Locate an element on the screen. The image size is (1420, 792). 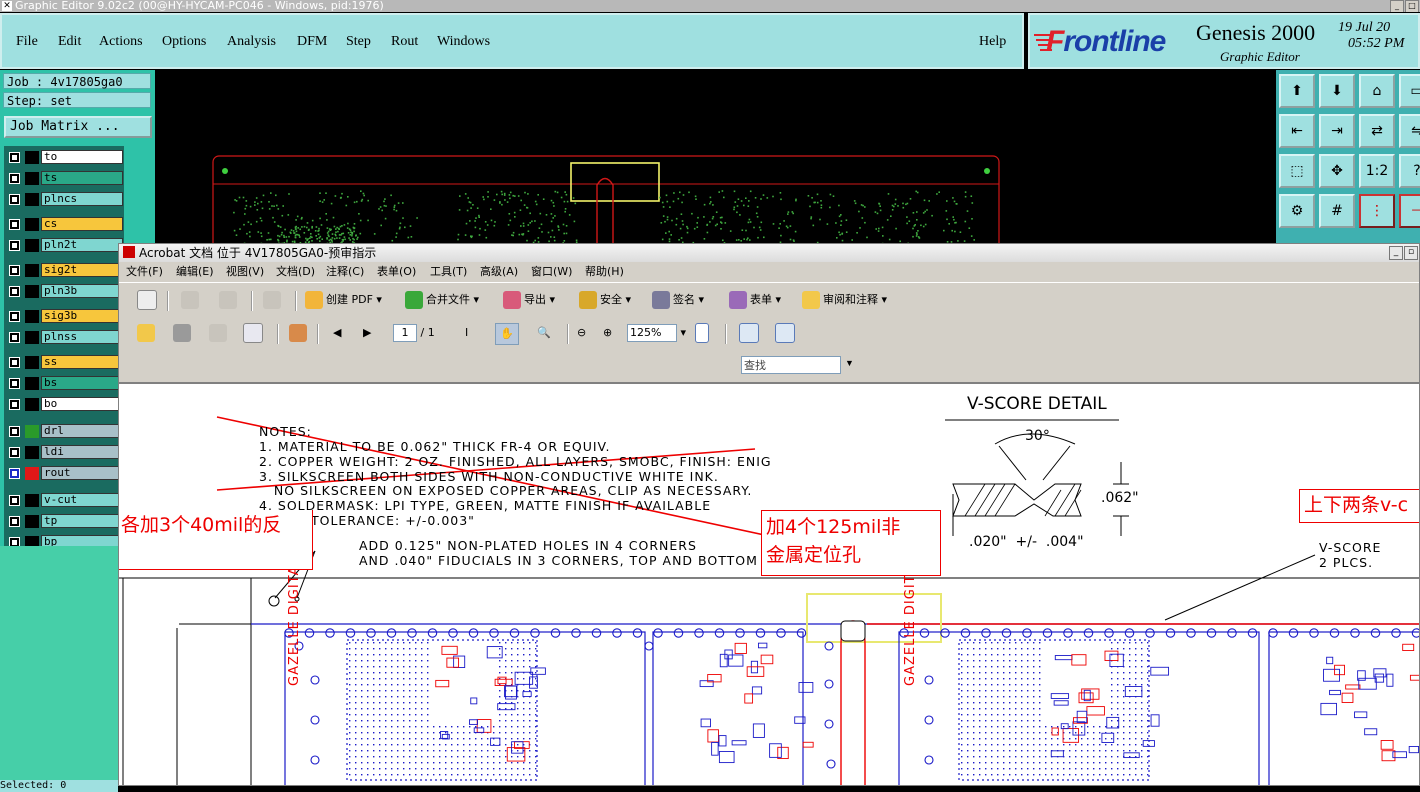
menu-rout: Rout is located at coordinates (404, 42).